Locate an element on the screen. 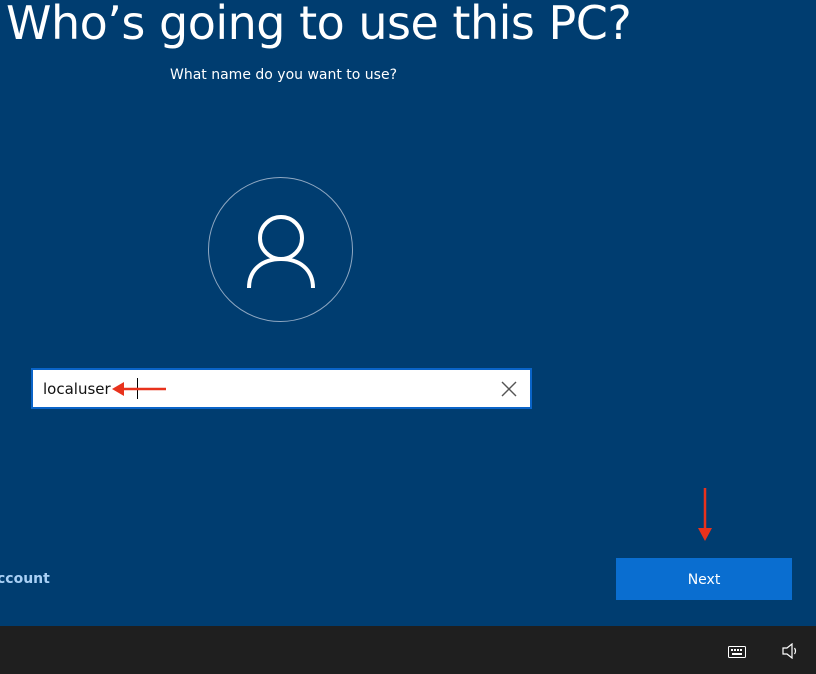  volume-icon is located at coordinates (789, 651).